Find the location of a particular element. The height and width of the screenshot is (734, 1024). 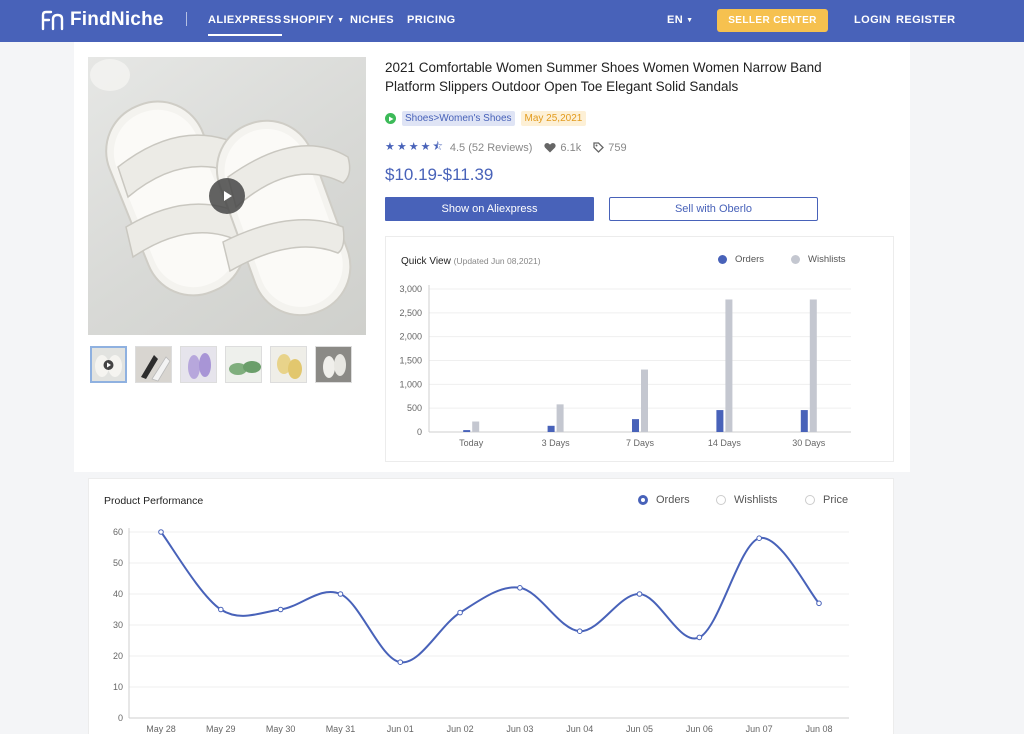

play-circle-icon is located at coordinates (390, 118).